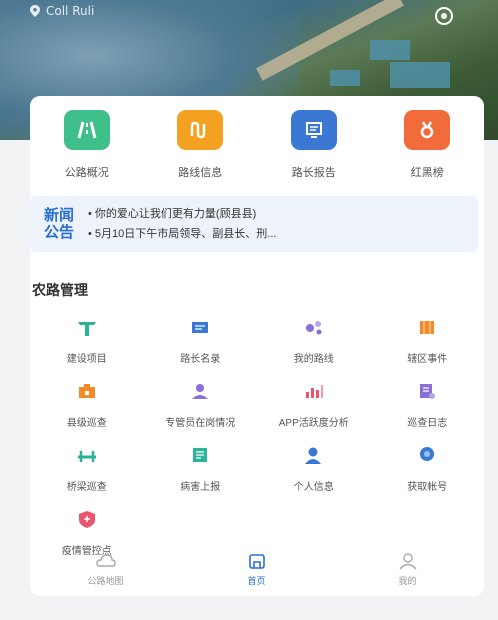 Image resolution: width=498 pixels, height=620 pixels. I want to click on grid-item-label: 建设项目, so click(86, 359).